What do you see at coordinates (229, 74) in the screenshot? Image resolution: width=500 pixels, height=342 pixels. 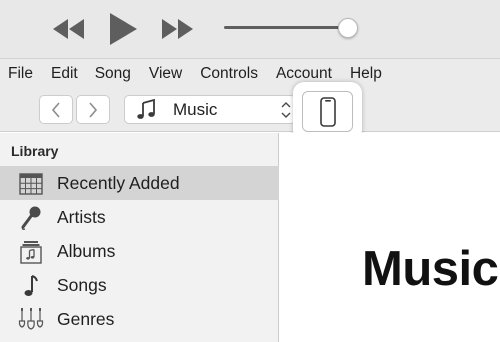 I see `menu-controls: Controls` at bounding box center [229, 74].